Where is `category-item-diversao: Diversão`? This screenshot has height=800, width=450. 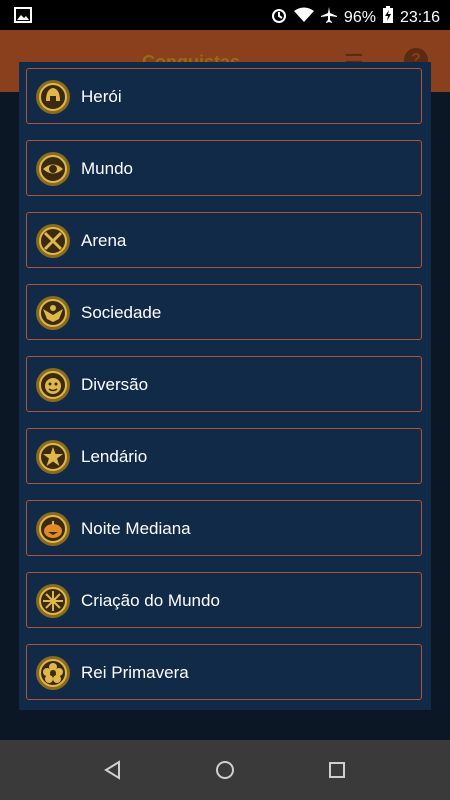 category-item-diversao: Diversão is located at coordinates (224, 384).